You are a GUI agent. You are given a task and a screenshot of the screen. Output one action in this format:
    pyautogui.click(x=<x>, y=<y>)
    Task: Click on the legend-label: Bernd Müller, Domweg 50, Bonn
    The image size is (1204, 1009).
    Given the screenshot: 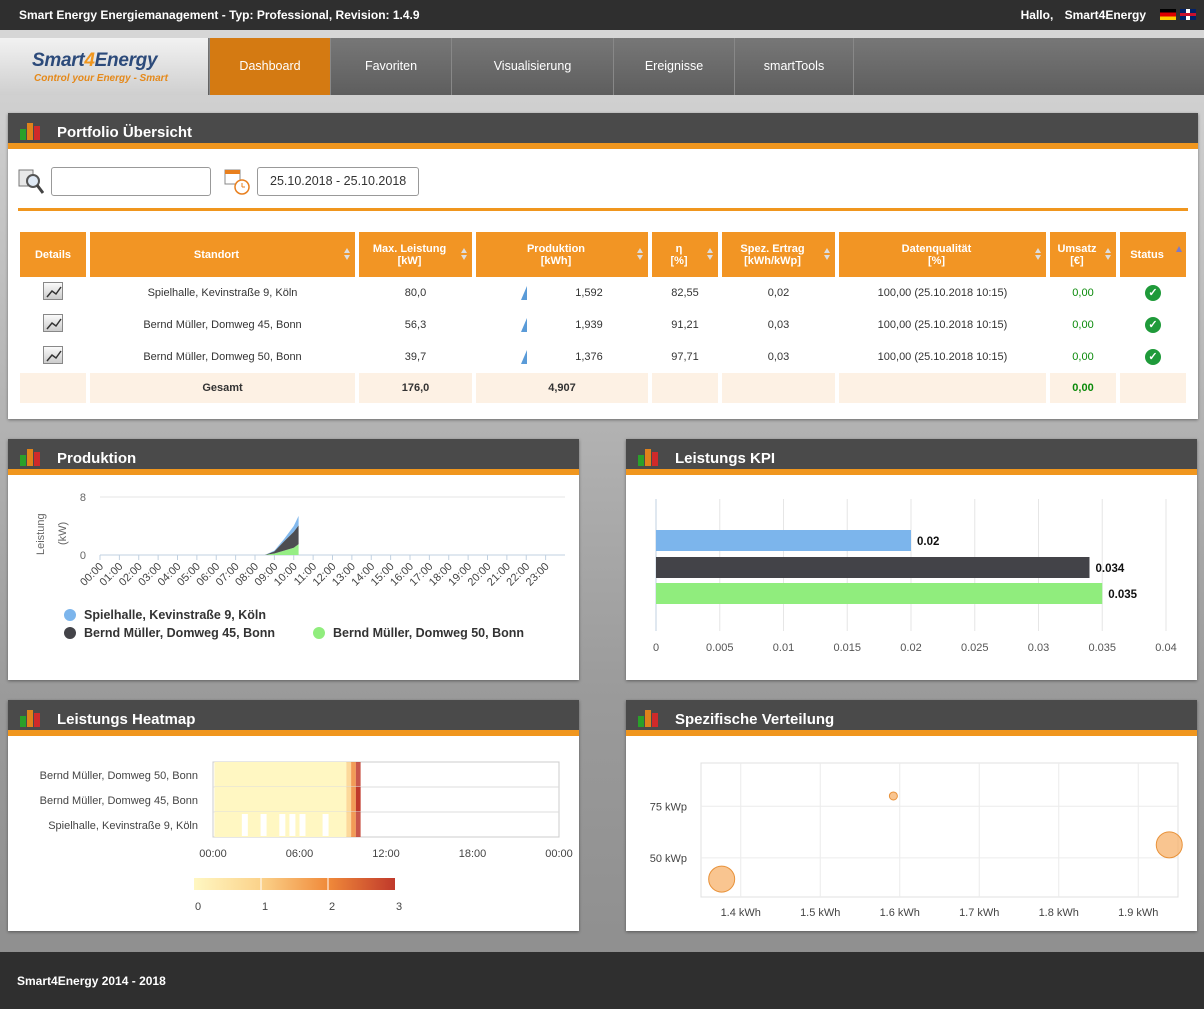 What is the action you would take?
    pyautogui.click(x=428, y=633)
    